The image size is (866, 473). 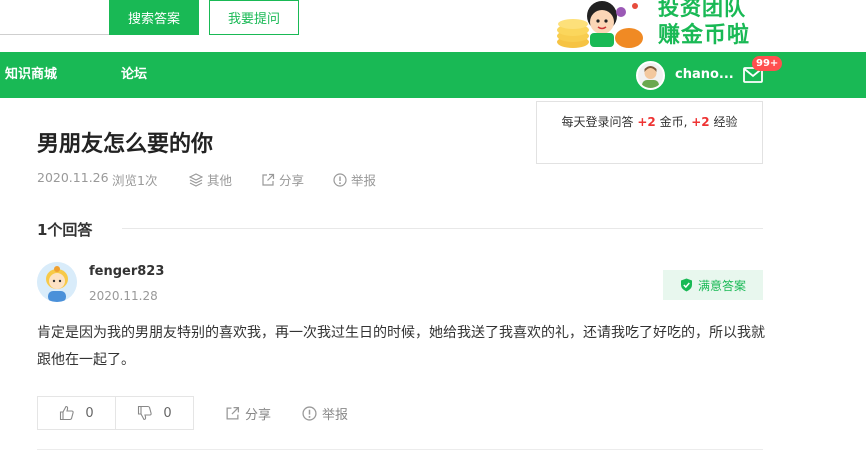 What do you see at coordinates (145, 413) in the screenshot?
I see `thumb-down-icon` at bounding box center [145, 413].